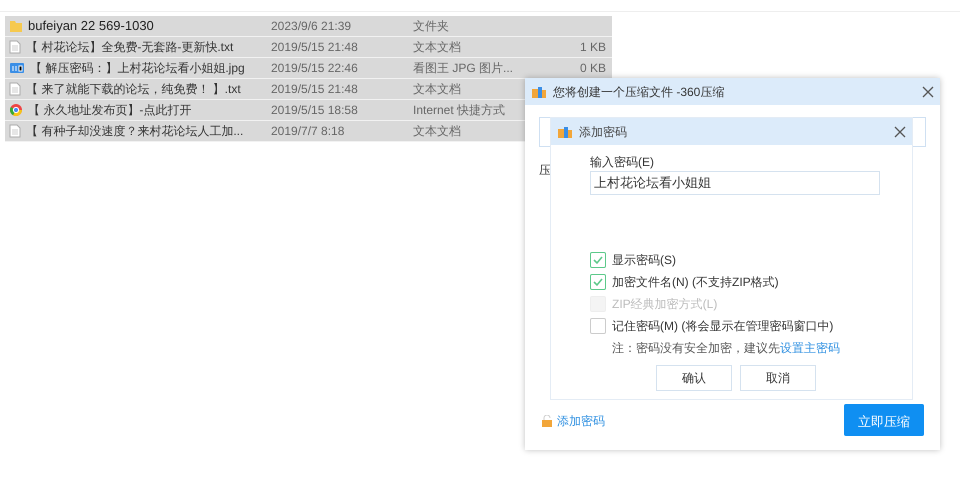 This screenshot has width=960, height=494. I want to click on password-field: 上村花论坛看小姐姐, so click(735, 183).